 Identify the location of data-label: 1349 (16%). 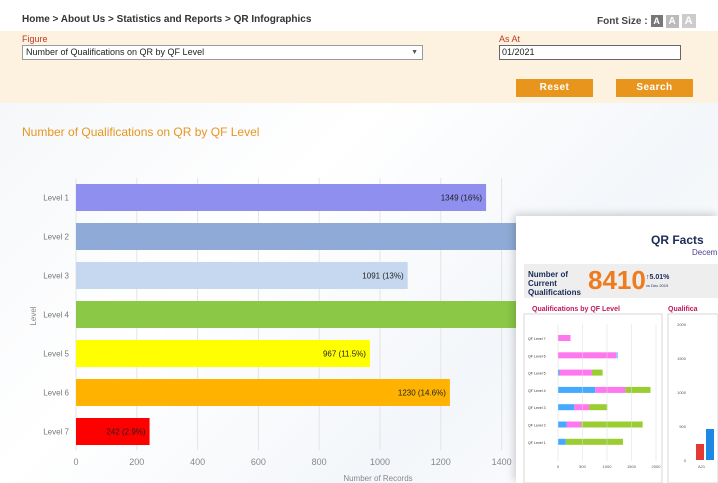
(462, 198).